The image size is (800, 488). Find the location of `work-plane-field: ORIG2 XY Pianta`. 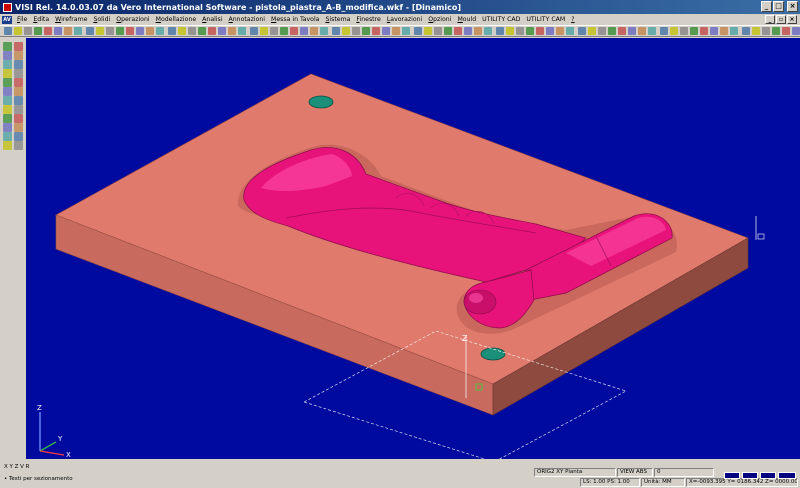

work-plane-field: ORIG2 XY Pianta is located at coordinates (575, 472).